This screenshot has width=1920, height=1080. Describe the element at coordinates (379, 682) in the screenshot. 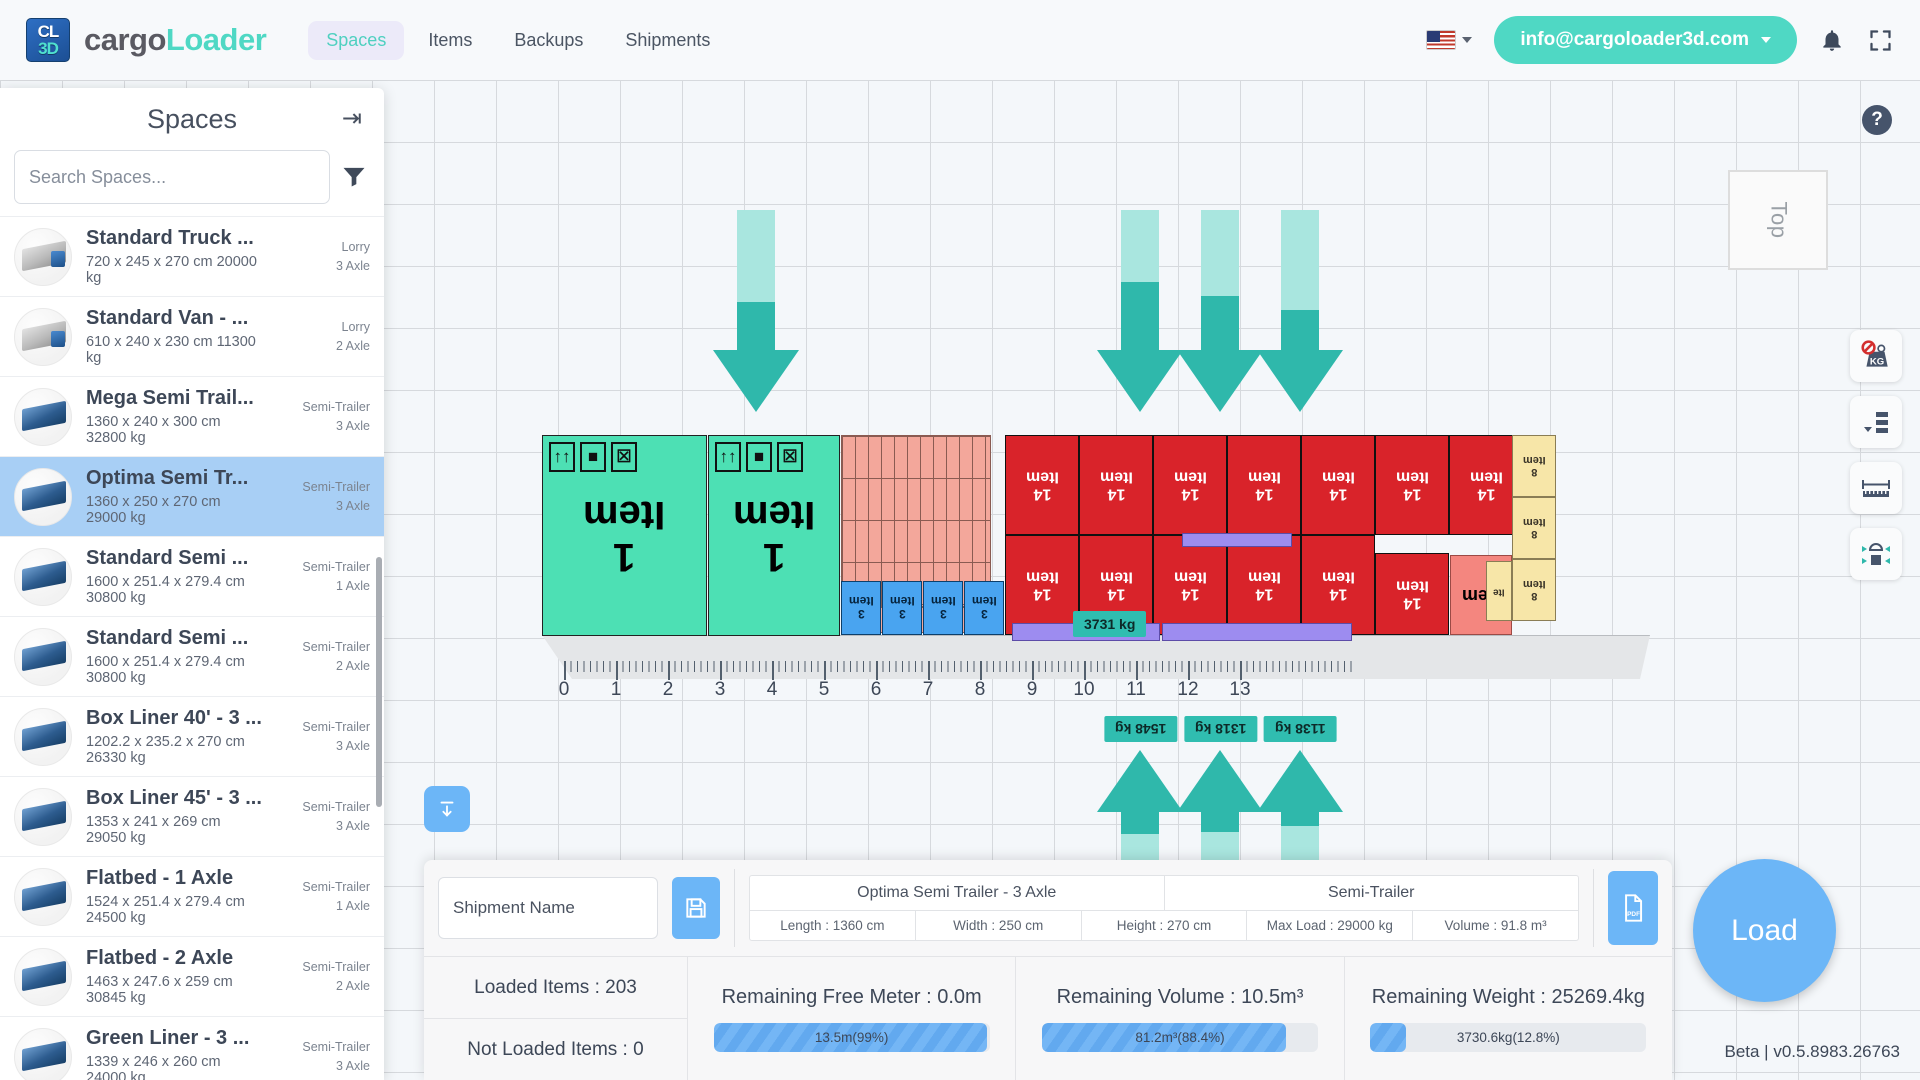

I see `sidebar-scrollbar` at that location.